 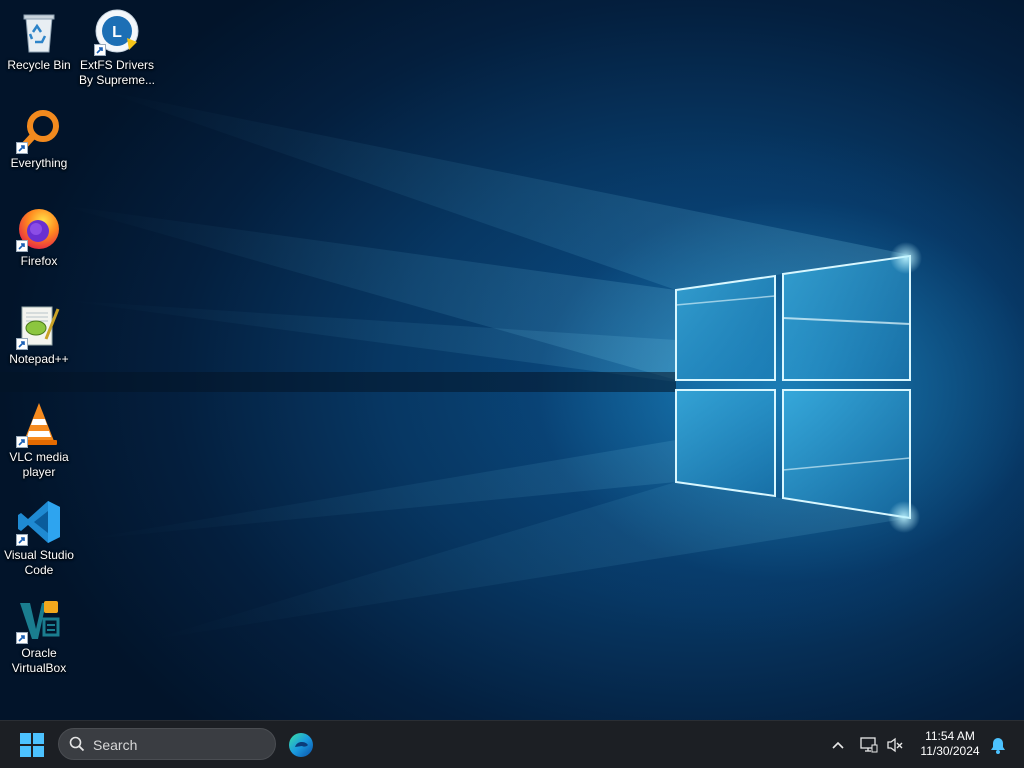 What do you see at coordinates (39, 359) in the screenshot?
I see `desktop-icon-label: Notepad++` at bounding box center [39, 359].